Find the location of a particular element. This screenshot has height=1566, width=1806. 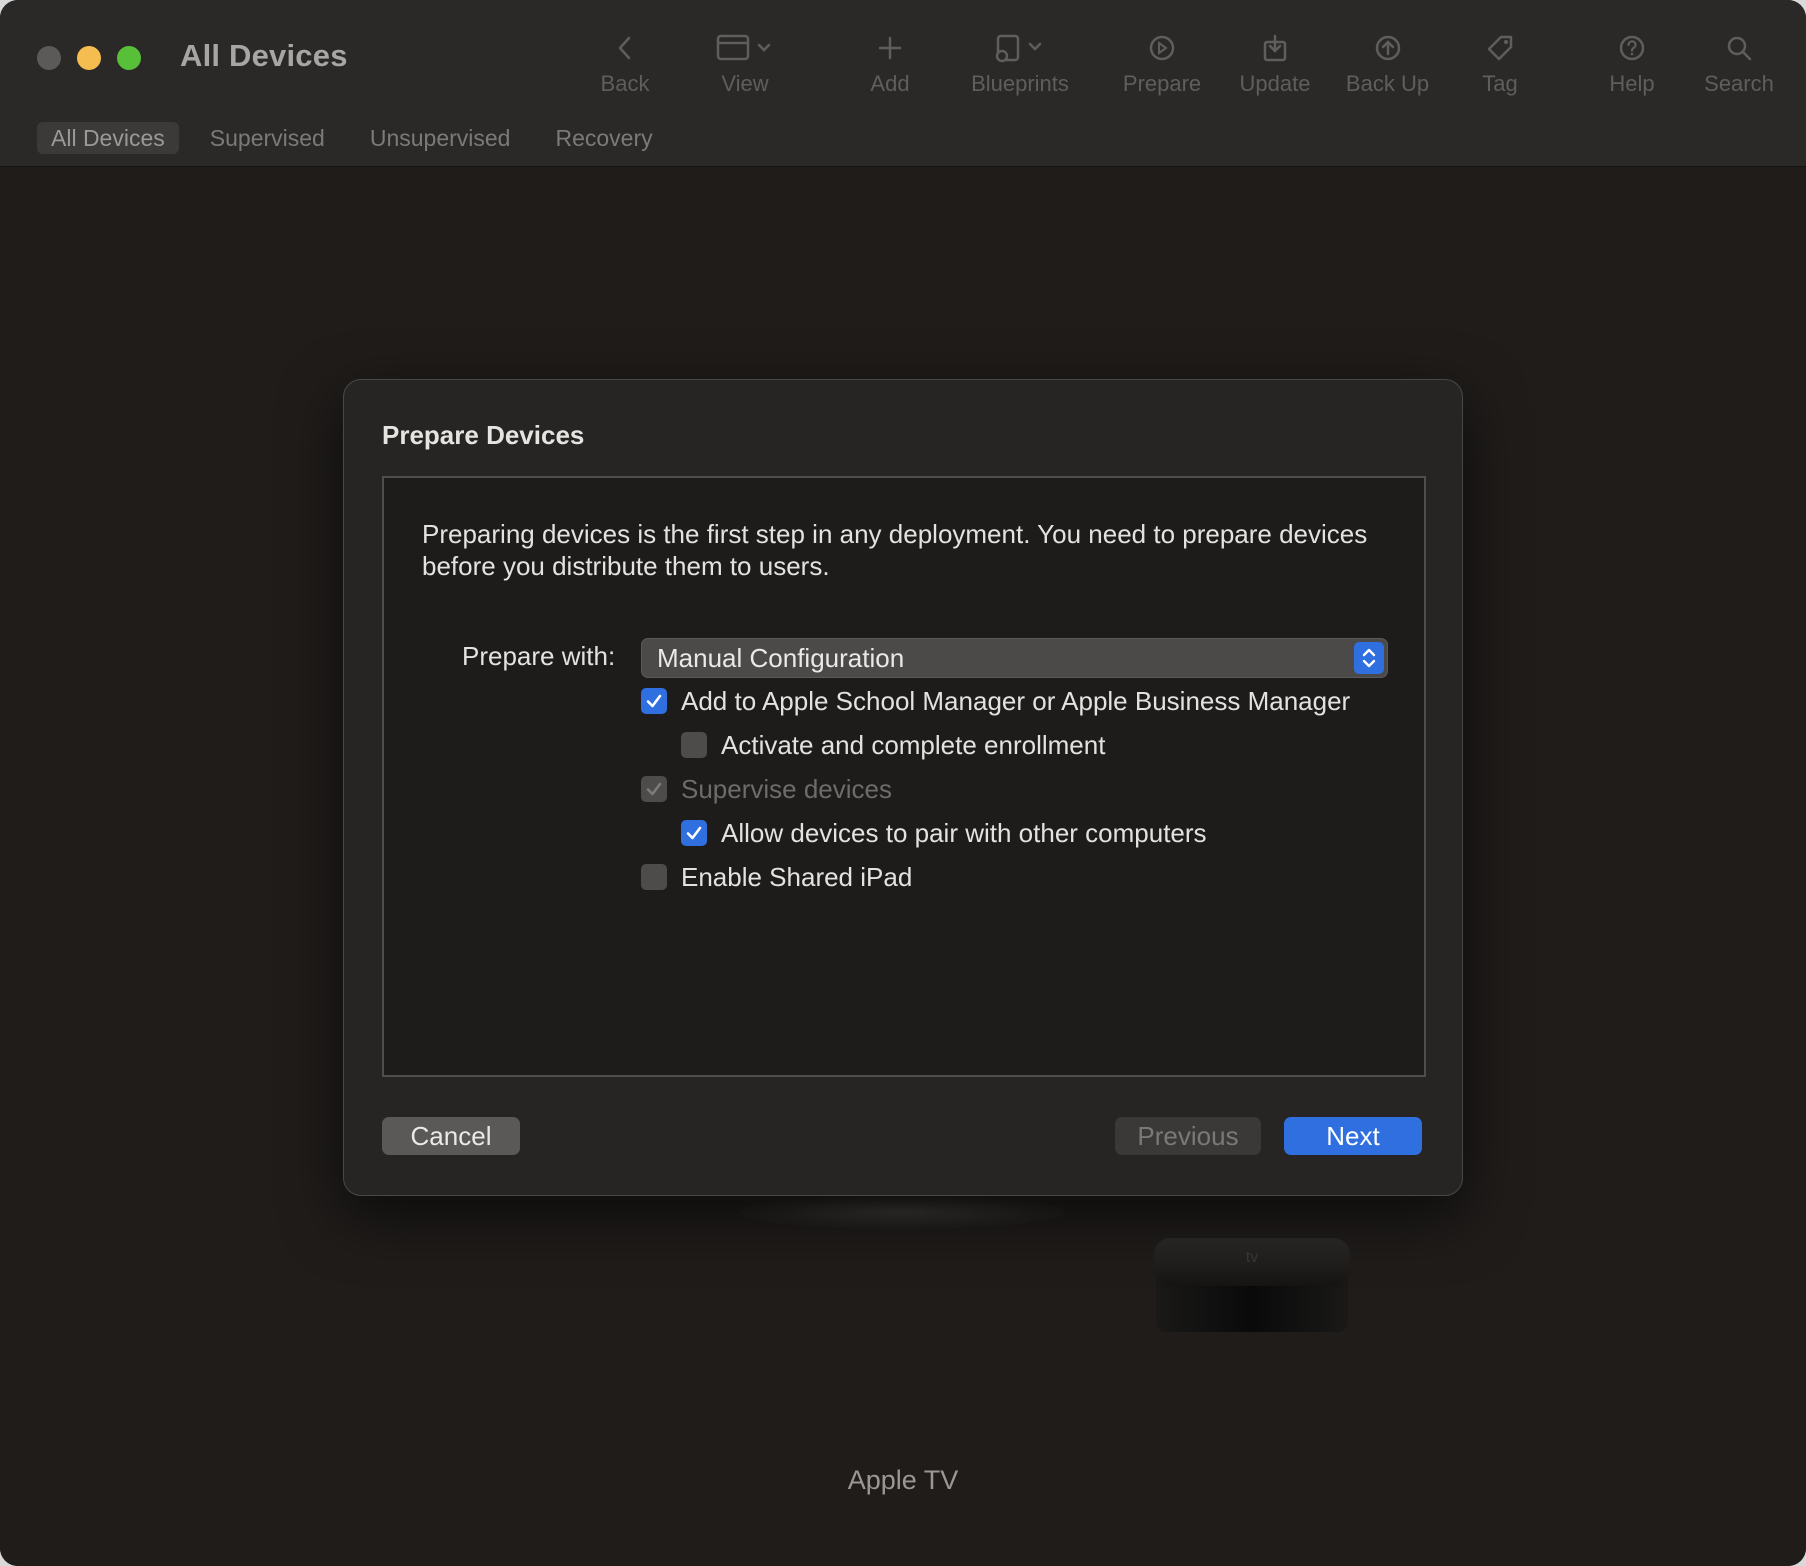

previous-button: Previous is located at coordinates (1188, 1136).